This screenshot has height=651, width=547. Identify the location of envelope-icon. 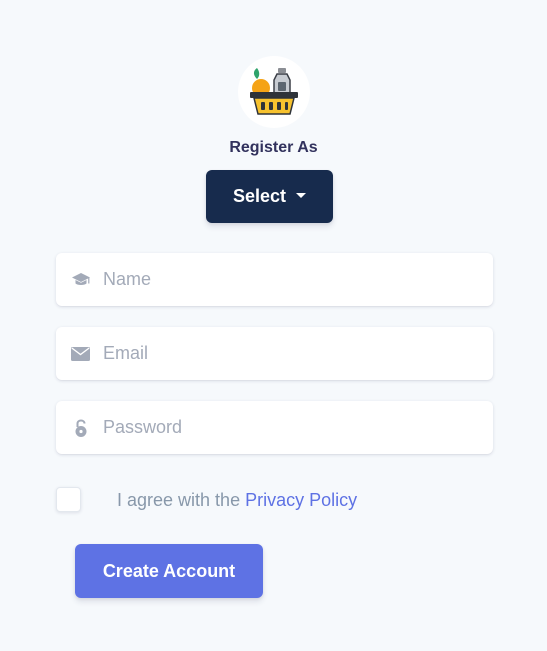
(79, 353).